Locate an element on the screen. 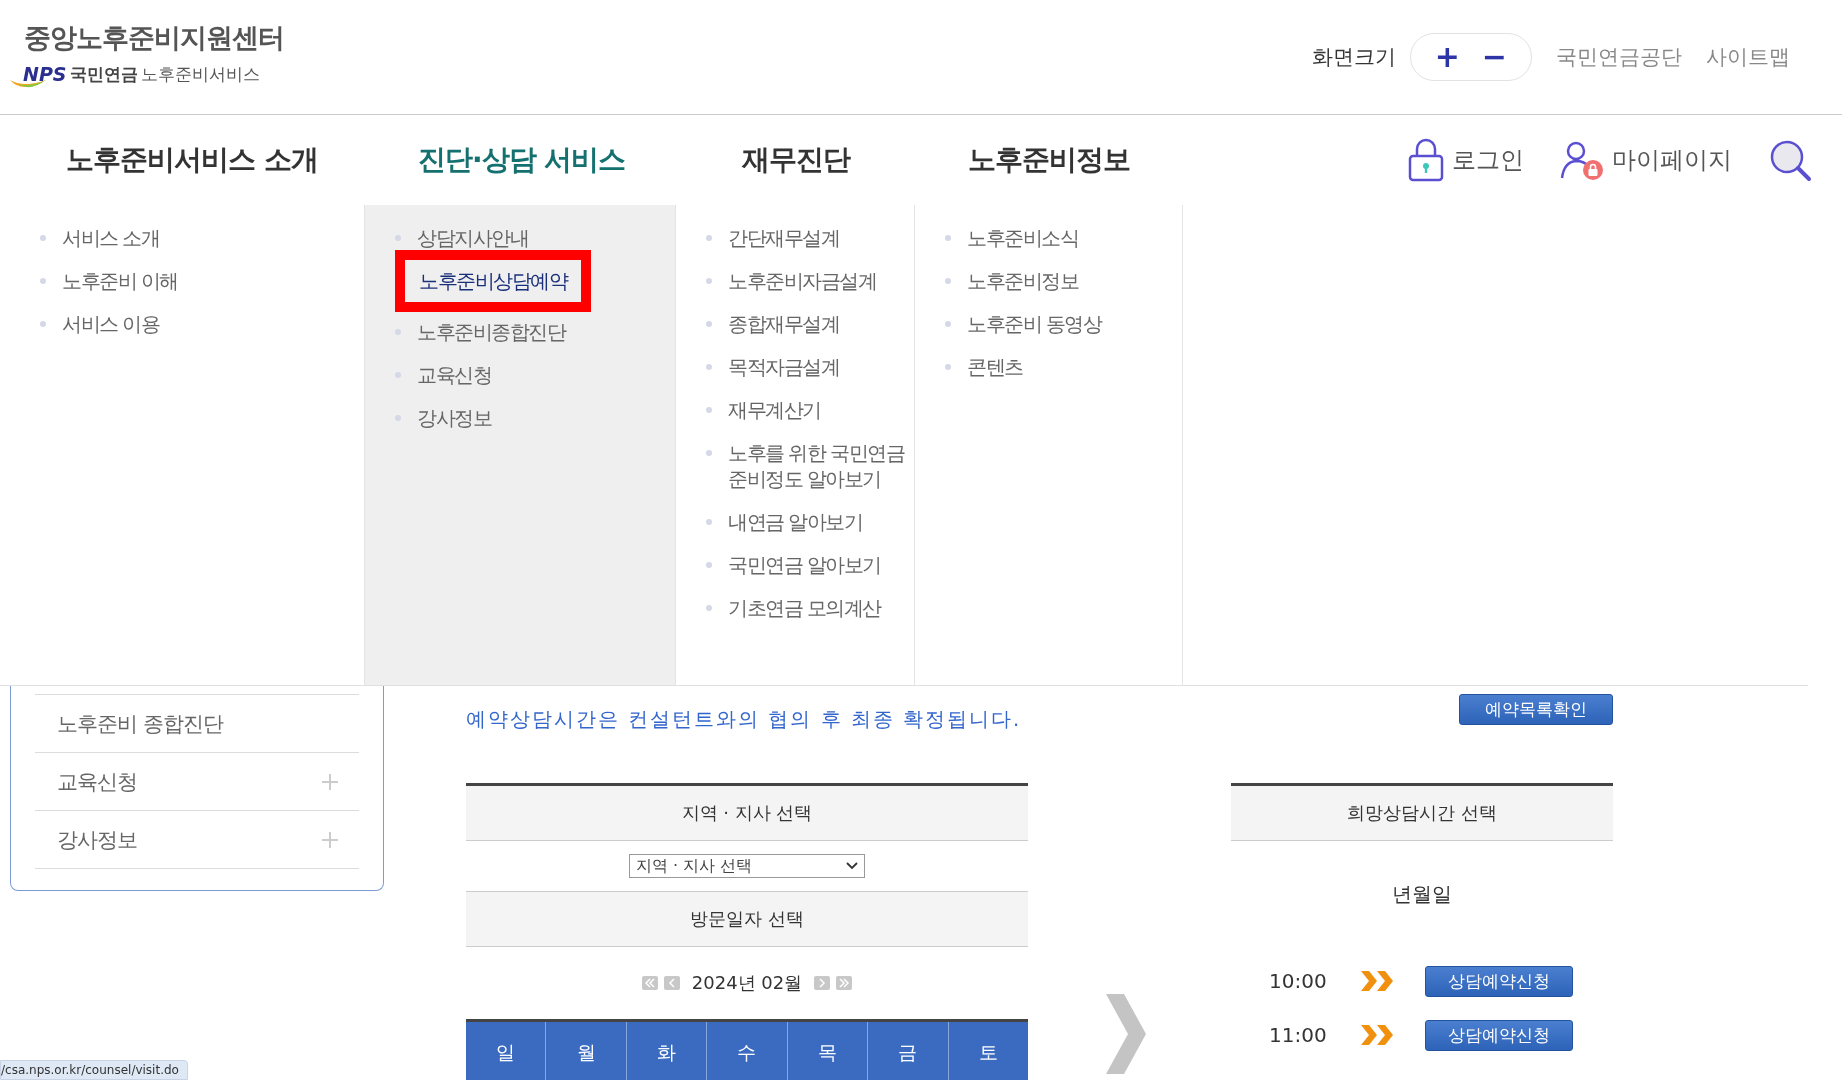 This screenshot has width=1842, height=1080. submenu-item: 노후를 위한 국민연금 준비정도 알아보기 is located at coordinates (818, 466).